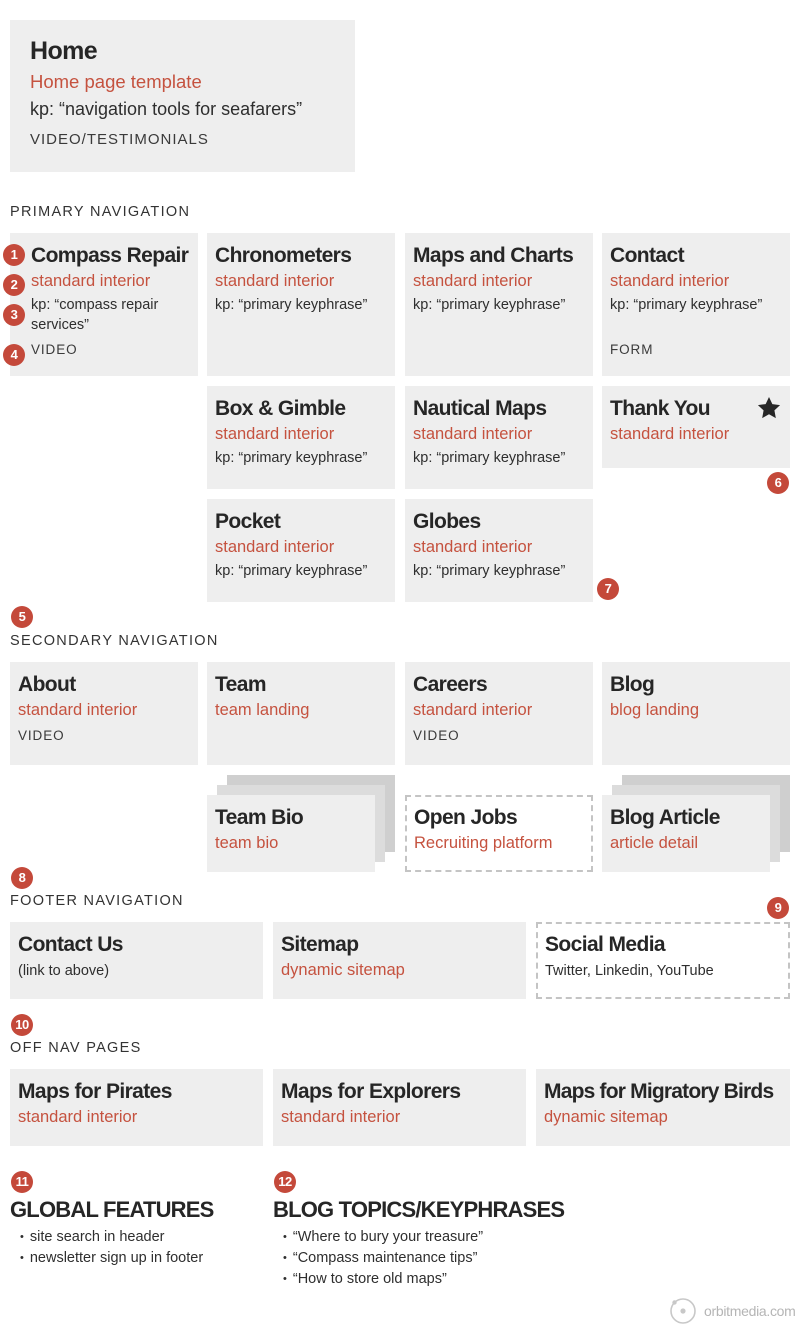 The width and height of the screenshot is (800, 1339). I want to click on page-keyphrase: kp: “compass repair services”, so click(95, 315).